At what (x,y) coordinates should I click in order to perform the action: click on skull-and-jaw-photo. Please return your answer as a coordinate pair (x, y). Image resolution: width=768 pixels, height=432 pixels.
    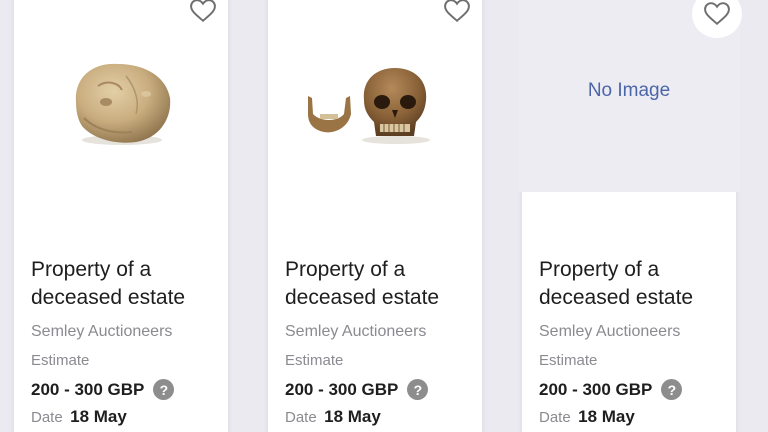
    Looking at the image, I should click on (369, 106).